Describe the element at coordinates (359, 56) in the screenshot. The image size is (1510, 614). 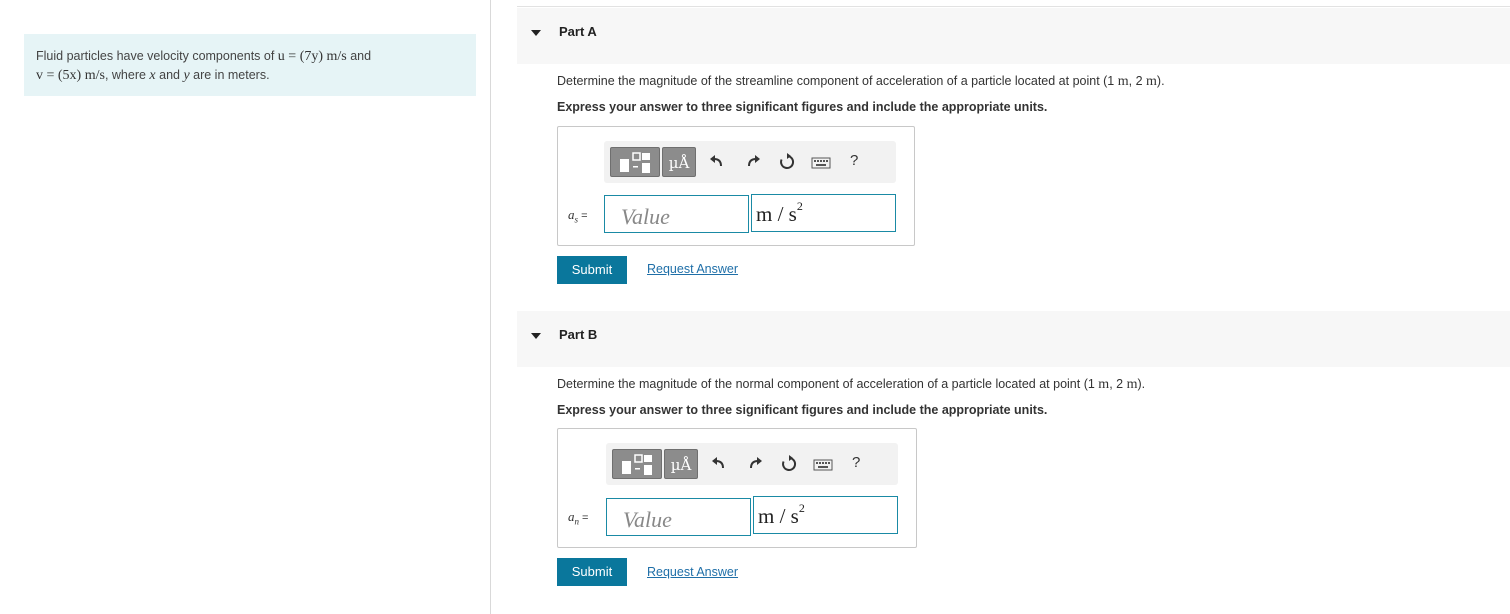
I see `problem-text-2: and` at that location.